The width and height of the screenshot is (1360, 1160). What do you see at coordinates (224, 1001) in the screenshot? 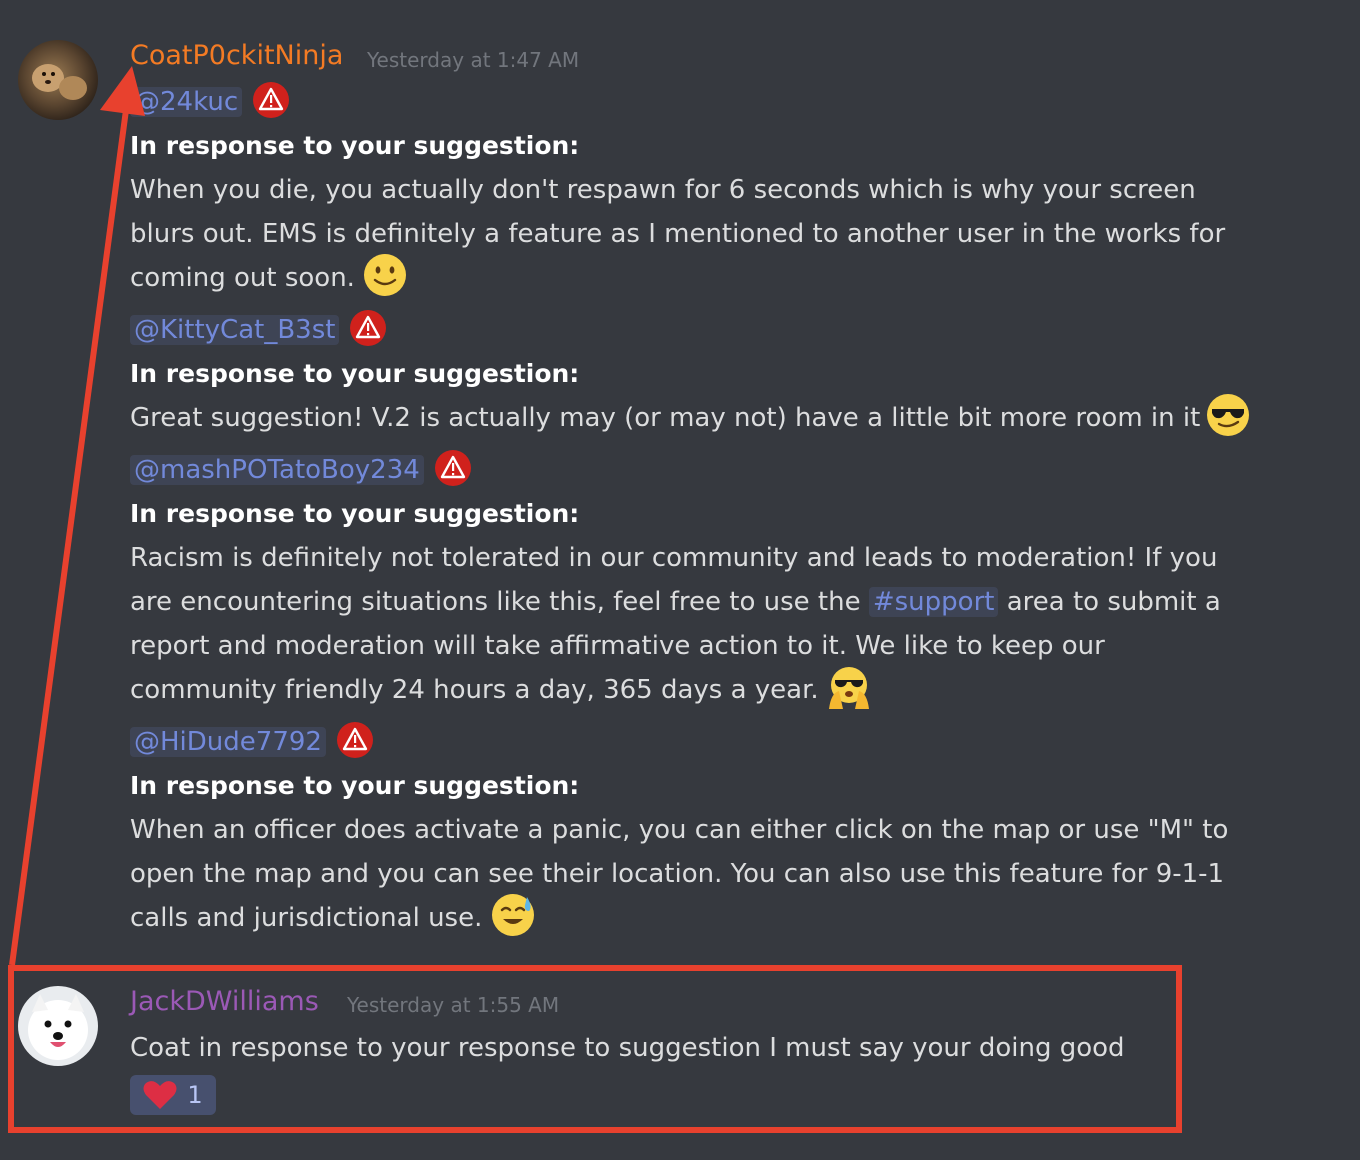
I see `username-jackdwilliams: JackDWilliams` at bounding box center [224, 1001].